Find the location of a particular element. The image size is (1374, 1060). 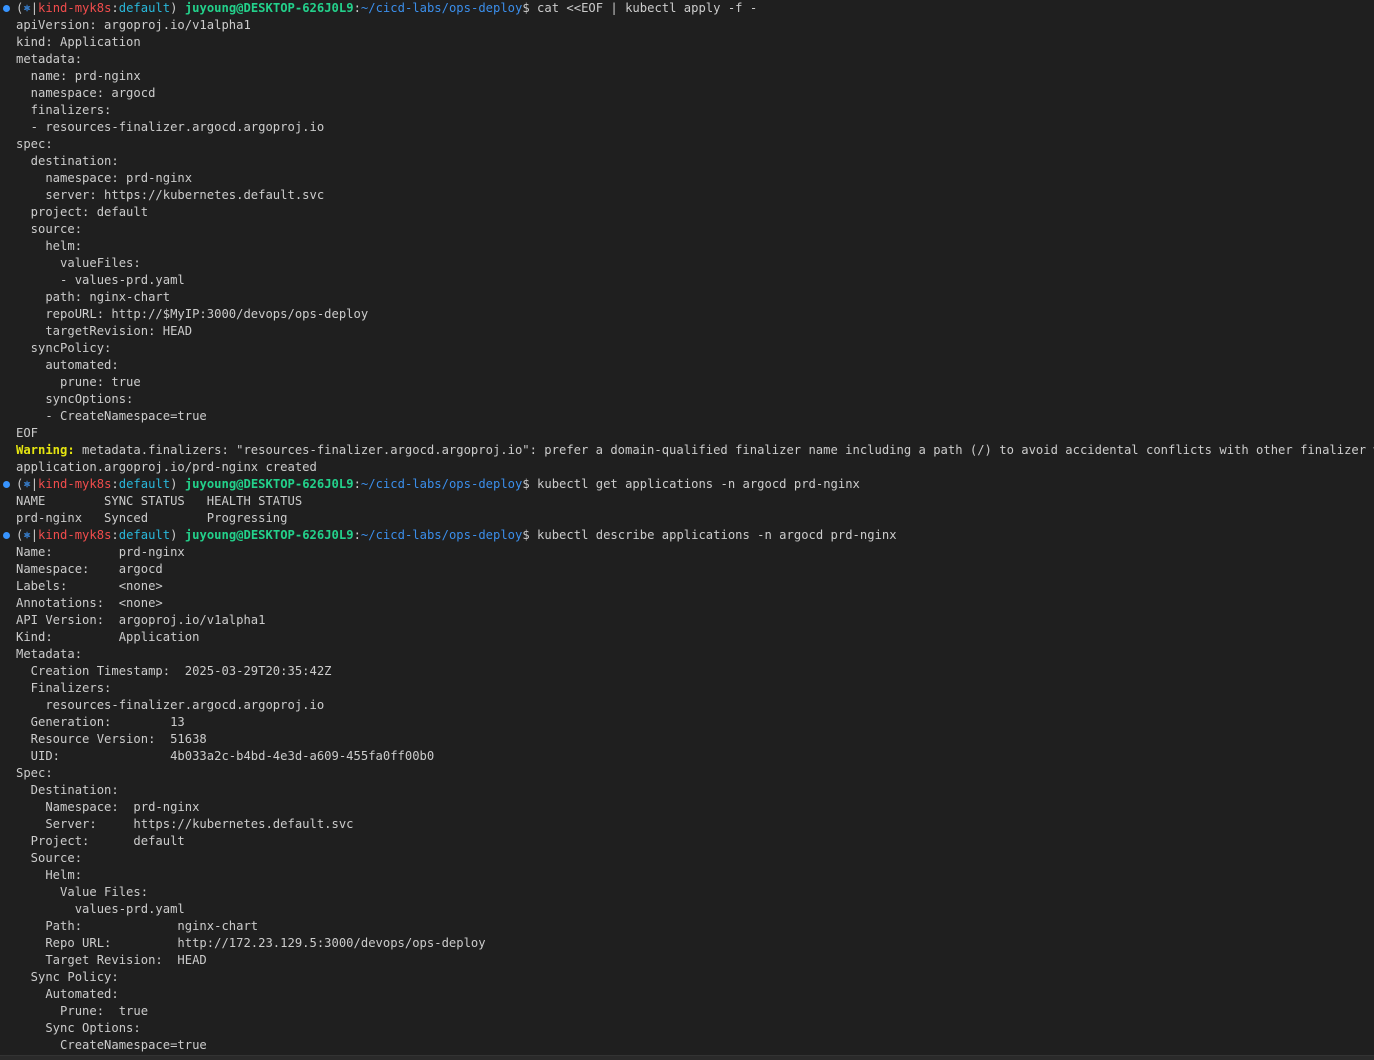

output-line: Value Files: is located at coordinates (687, 892).